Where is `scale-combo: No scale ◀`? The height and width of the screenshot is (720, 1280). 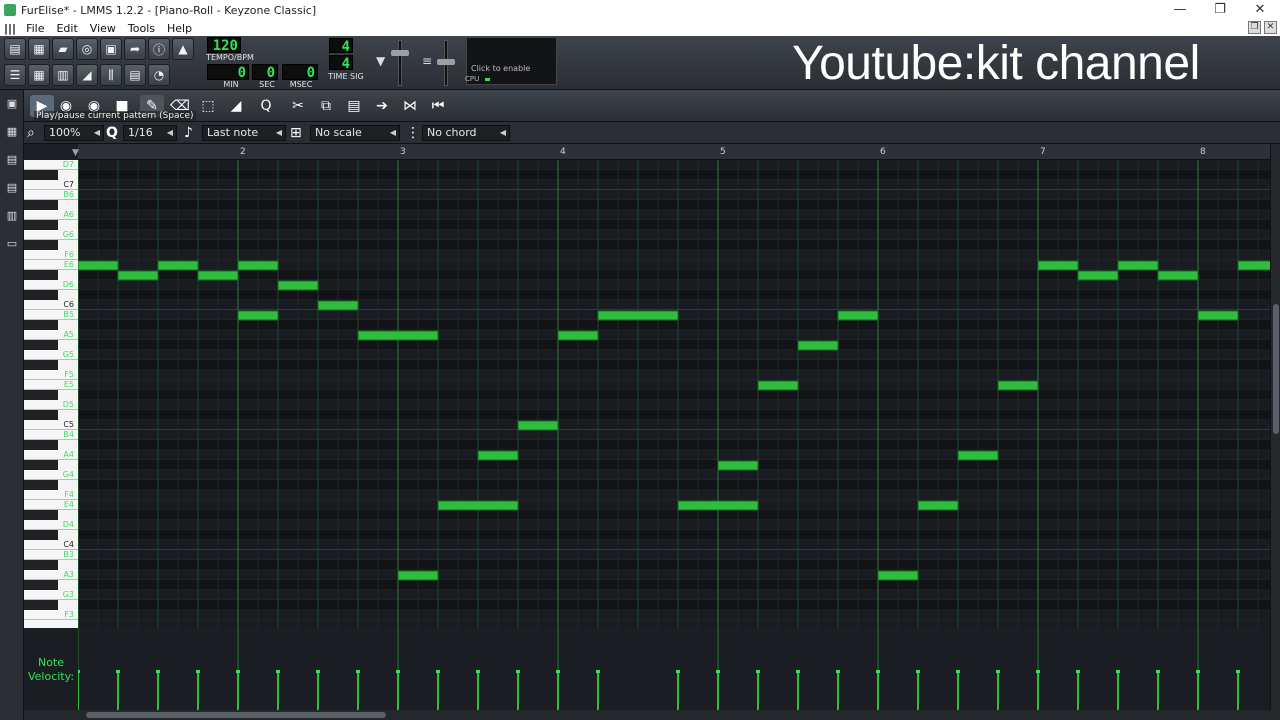
scale-combo: No scale ◀ is located at coordinates (355, 133).